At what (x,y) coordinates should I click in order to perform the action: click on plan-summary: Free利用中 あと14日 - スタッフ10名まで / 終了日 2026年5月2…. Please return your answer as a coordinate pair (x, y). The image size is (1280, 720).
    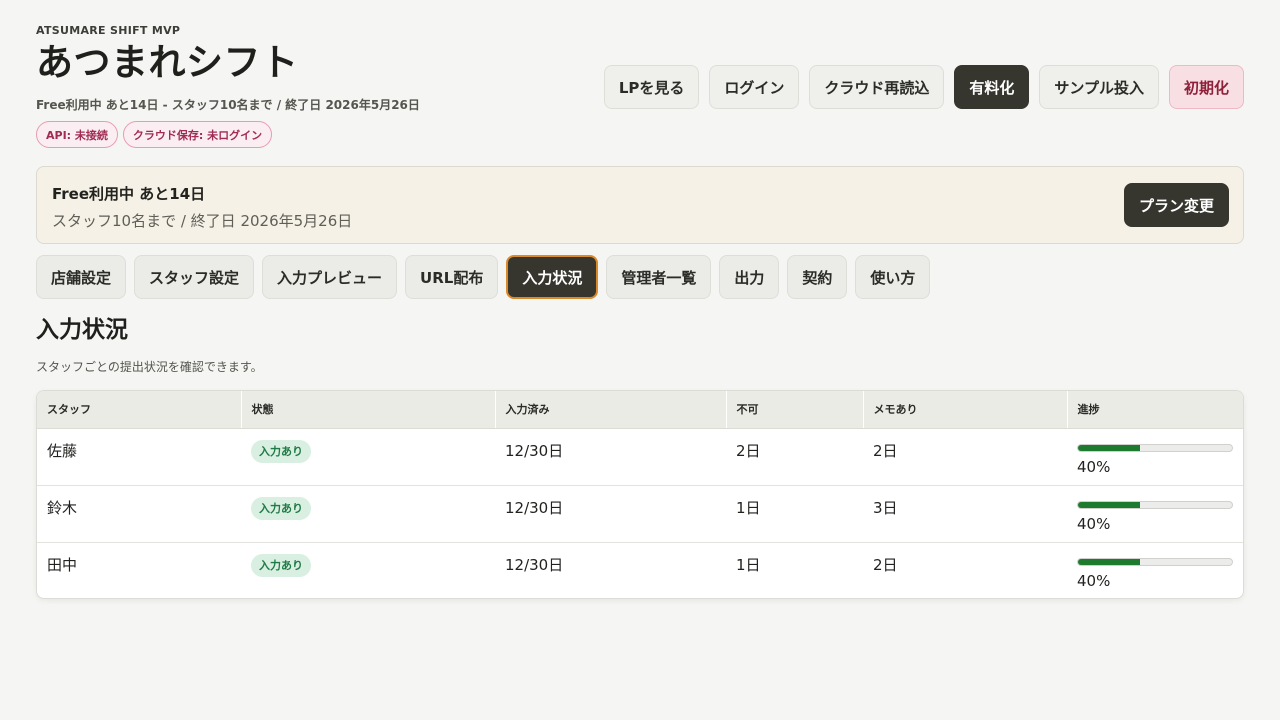
    Looking at the image, I should click on (228, 105).